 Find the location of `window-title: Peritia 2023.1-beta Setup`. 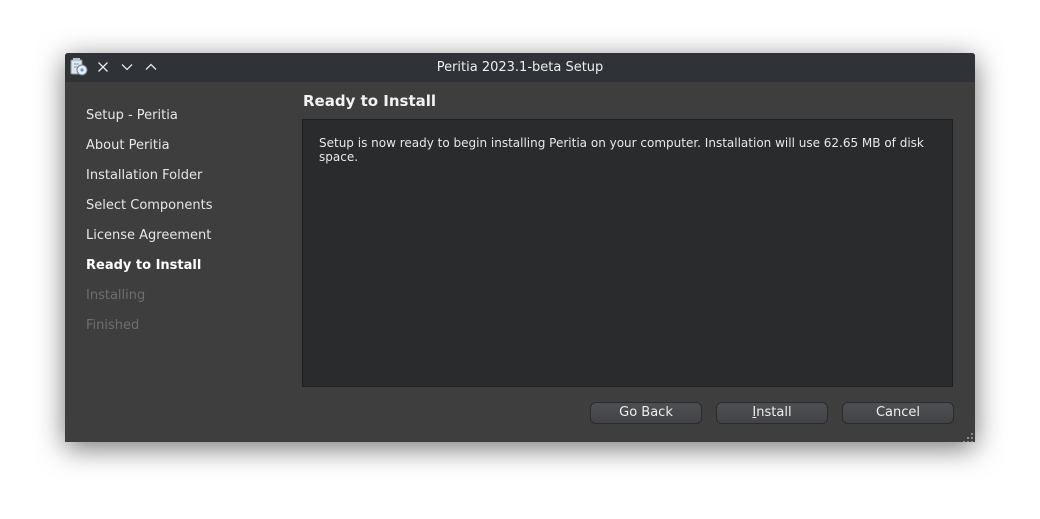

window-title: Peritia 2023.1-beta Setup is located at coordinates (520, 67).